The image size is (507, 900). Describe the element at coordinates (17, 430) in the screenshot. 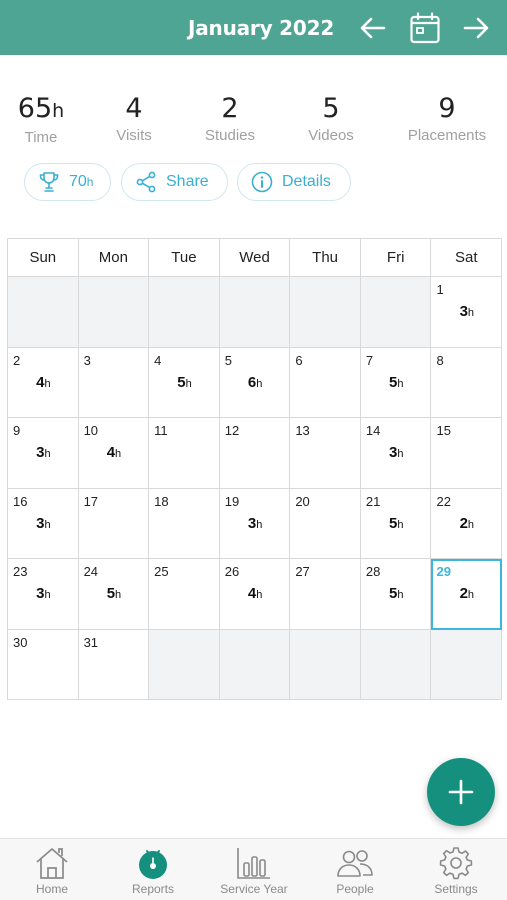

I see `day-number: 9` at that location.